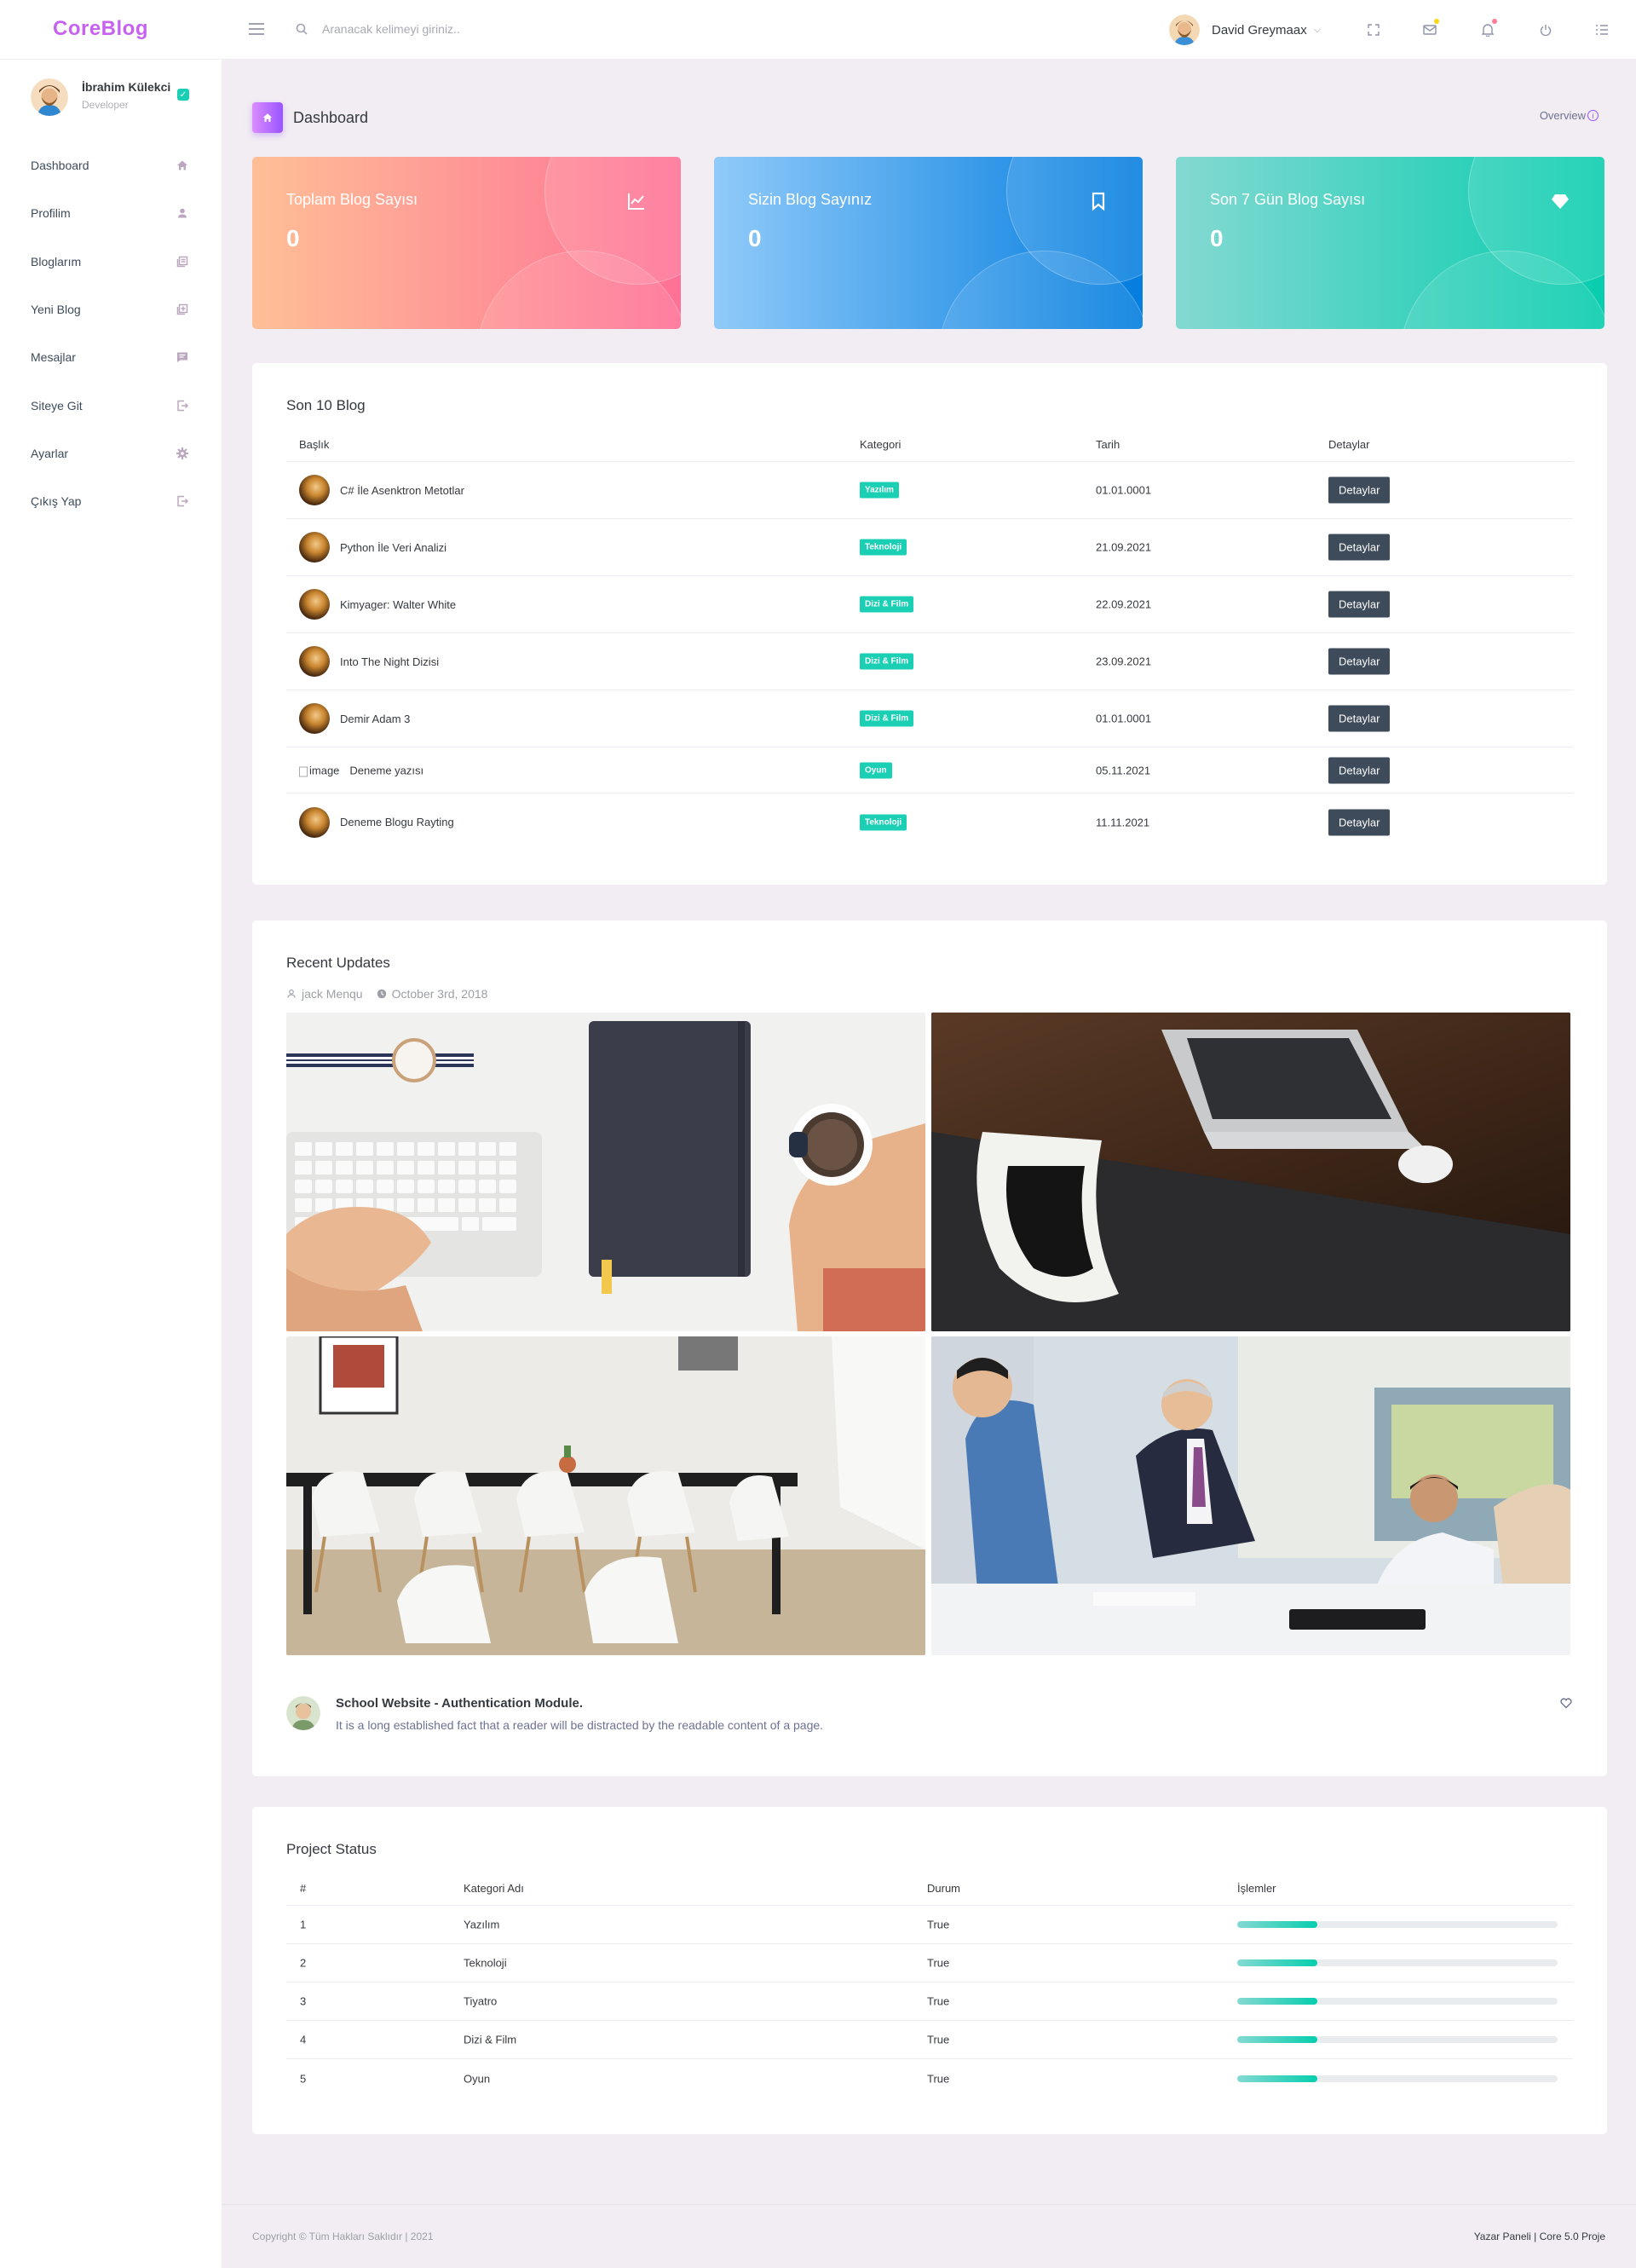 This screenshot has width=1636, height=2268. What do you see at coordinates (1566, 1703) in the screenshot?
I see `heart-icon` at bounding box center [1566, 1703].